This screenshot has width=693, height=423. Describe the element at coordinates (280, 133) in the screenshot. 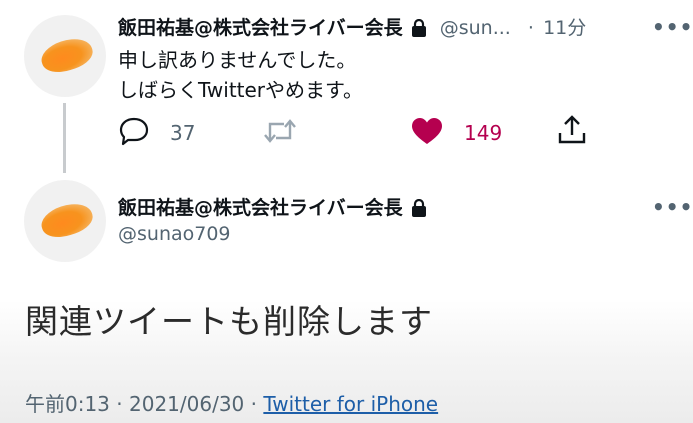

I see `retweet-icon` at that location.